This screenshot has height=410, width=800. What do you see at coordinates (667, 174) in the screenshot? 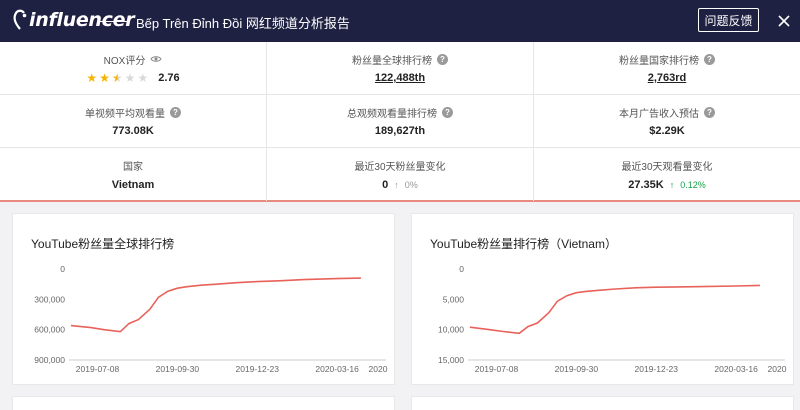
I see `stat-views-change: 最近30天观看量变化 27.35K ↑ 0.12%` at bounding box center [667, 174].